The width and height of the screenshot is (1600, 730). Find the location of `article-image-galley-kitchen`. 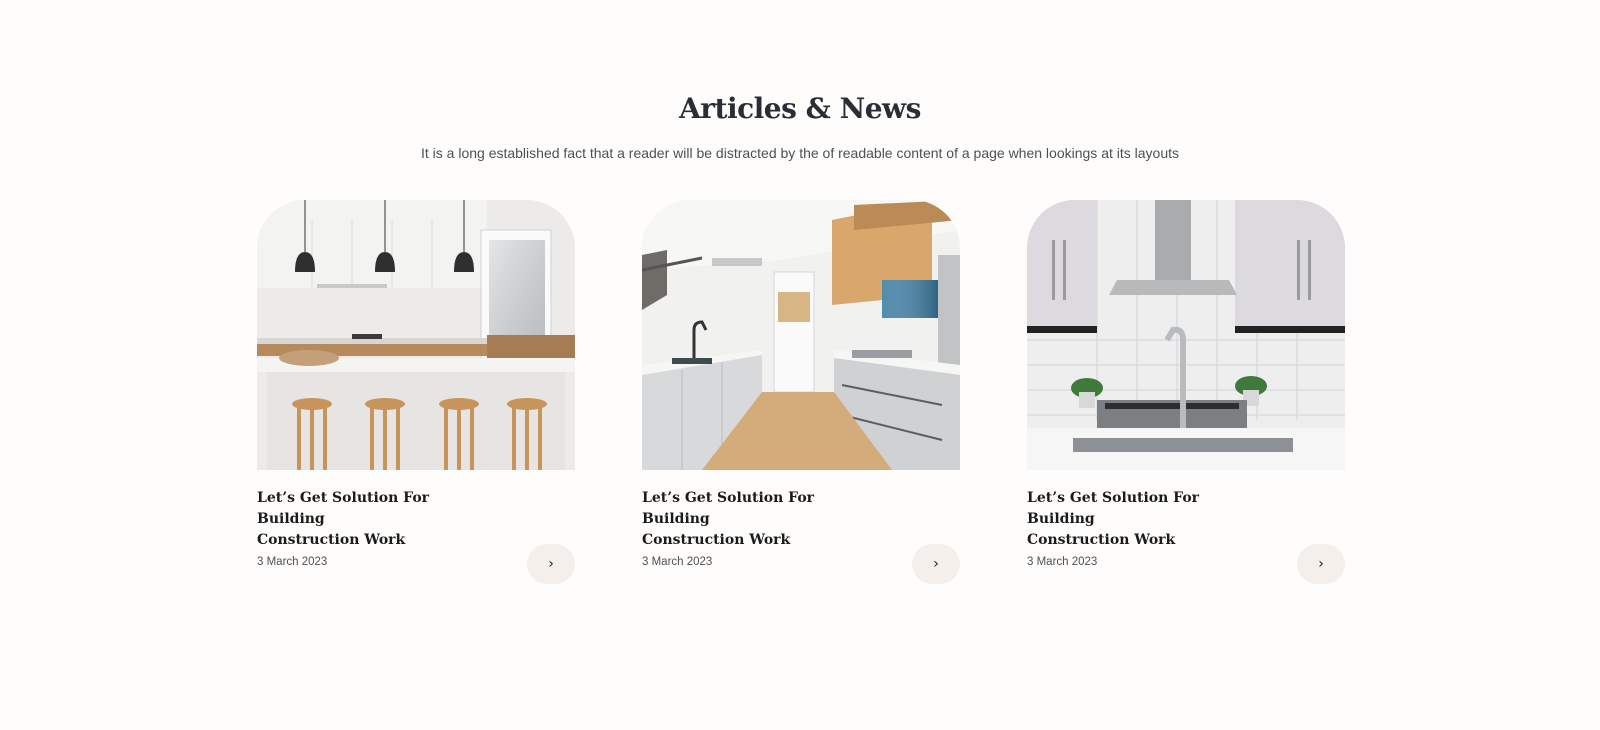

article-image-galley-kitchen is located at coordinates (801, 335).